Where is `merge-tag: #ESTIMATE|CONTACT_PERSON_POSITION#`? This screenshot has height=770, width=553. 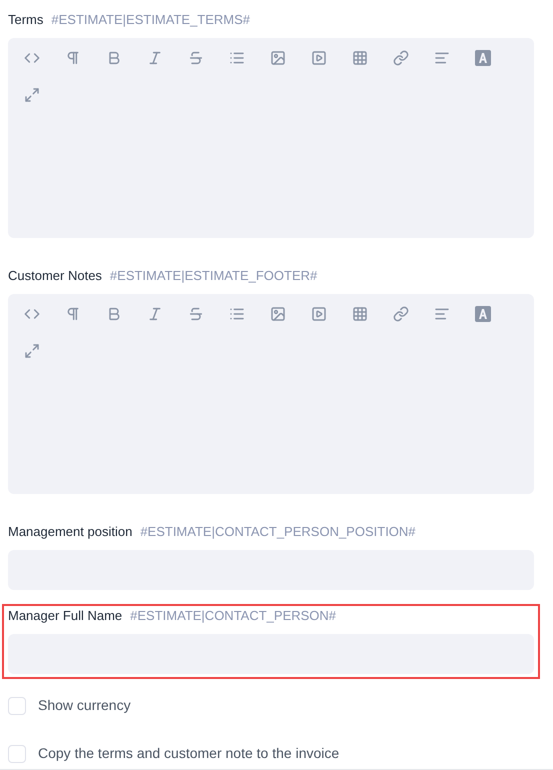
merge-tag: #ESTIMATE|CONTACT_PERSON_POSITION# is located at coordinates (278, 532).